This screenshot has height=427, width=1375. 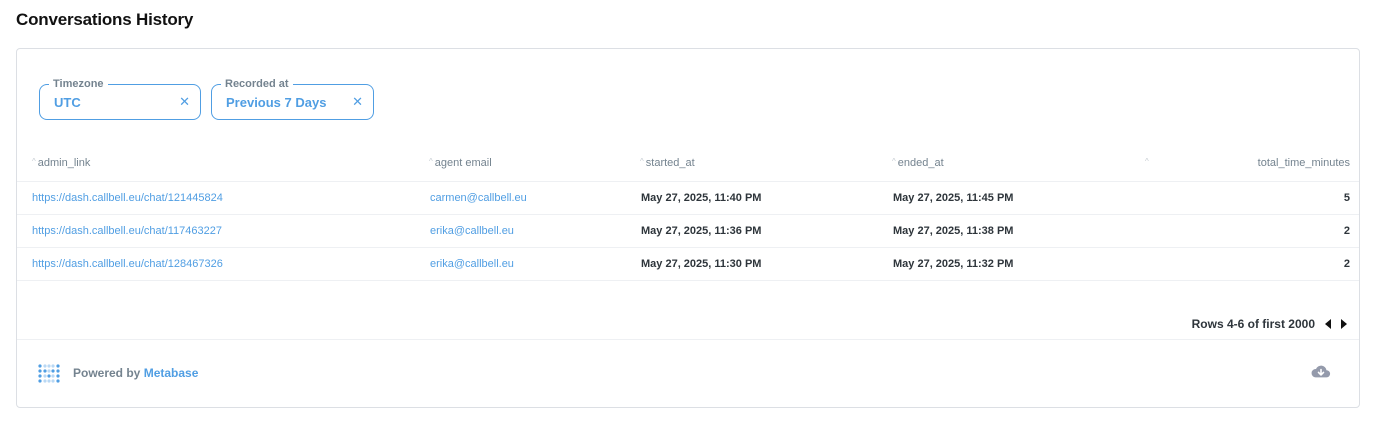 I want to click on column-header-agent-email: ^ agent email, so click(x=460, y=163).